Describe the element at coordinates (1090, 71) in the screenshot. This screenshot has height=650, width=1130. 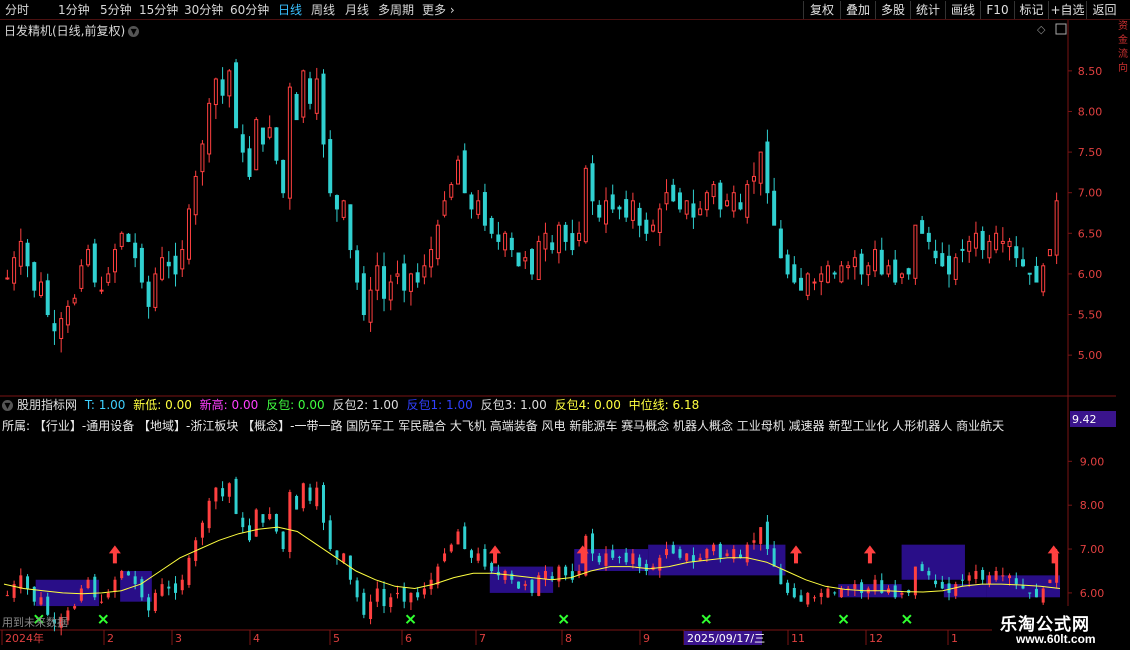
I see `price-tick-label: 8.50` at that location.